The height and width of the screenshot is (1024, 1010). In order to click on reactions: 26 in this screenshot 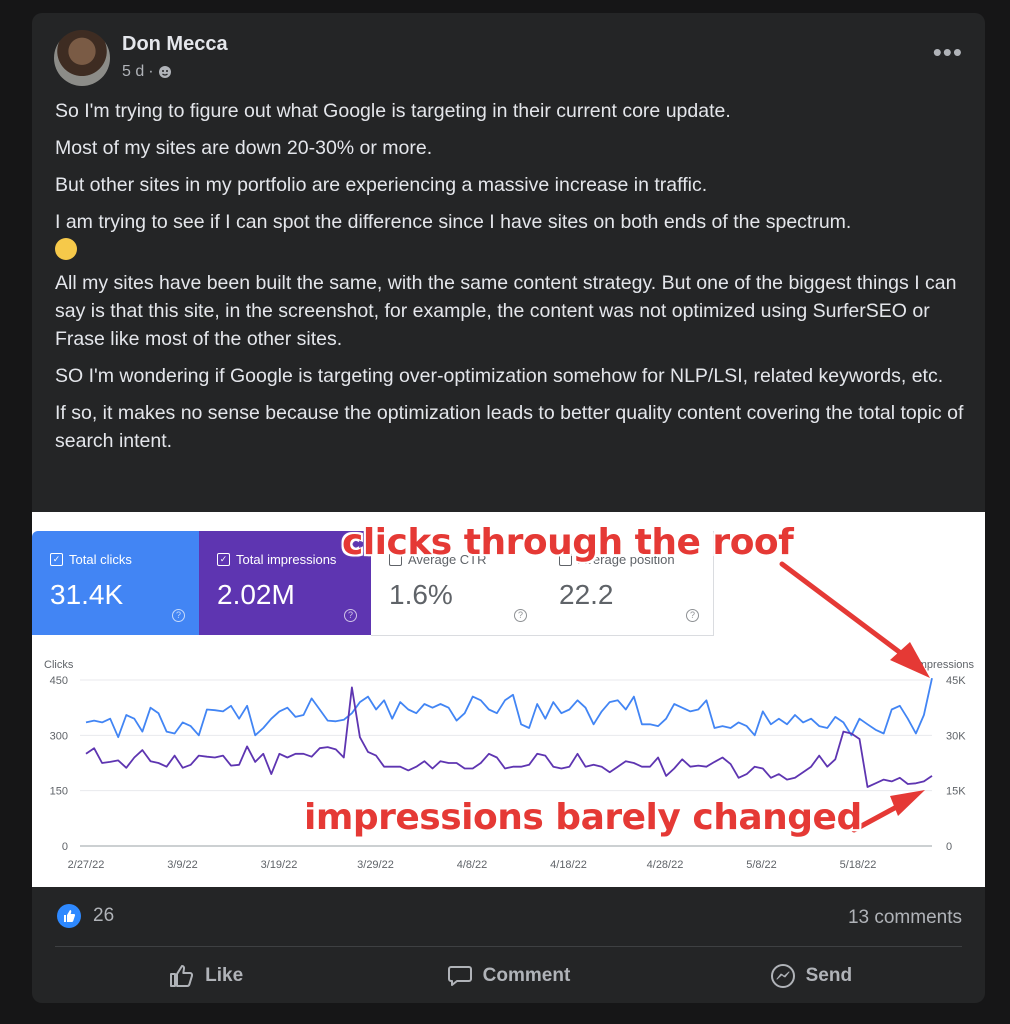, I will do `click(85, 916)`.